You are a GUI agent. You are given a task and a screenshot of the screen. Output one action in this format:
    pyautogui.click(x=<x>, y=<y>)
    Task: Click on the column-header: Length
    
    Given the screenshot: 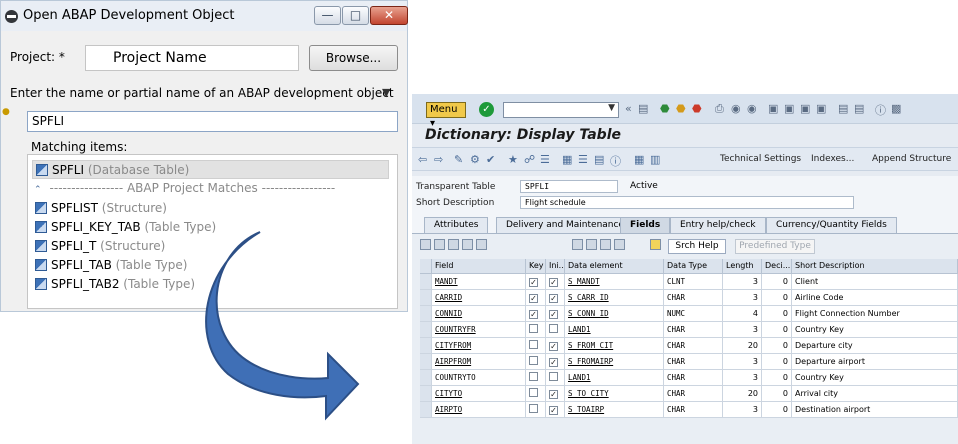 What is the action you would take?
    pyautogui.click(x=742, y=266)
    